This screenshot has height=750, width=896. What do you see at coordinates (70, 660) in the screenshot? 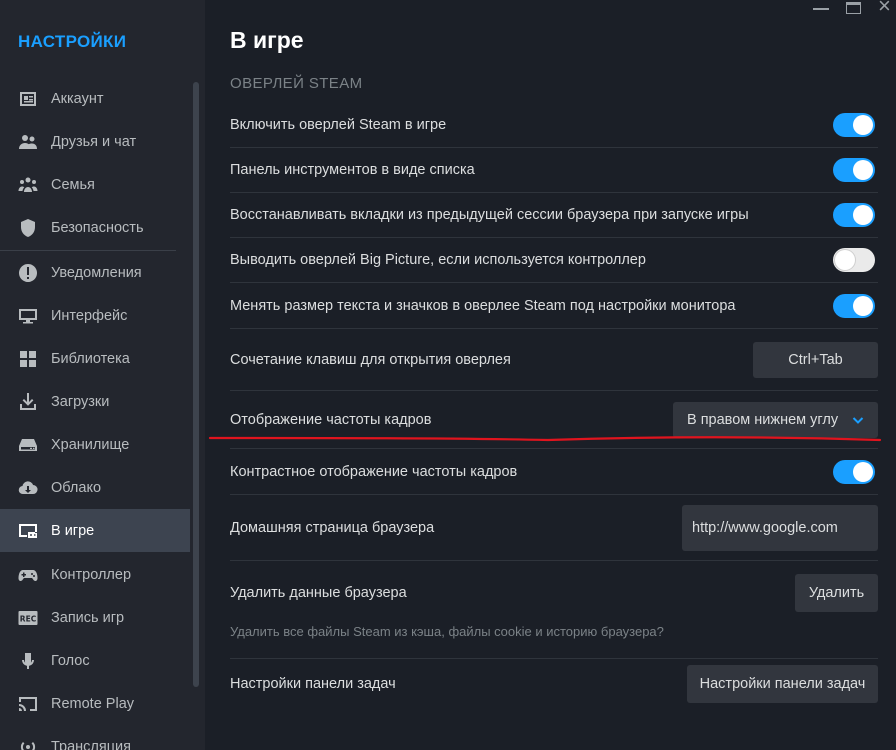
I see `sidebar-item-label: Голос` at bounding box center [70, 660].